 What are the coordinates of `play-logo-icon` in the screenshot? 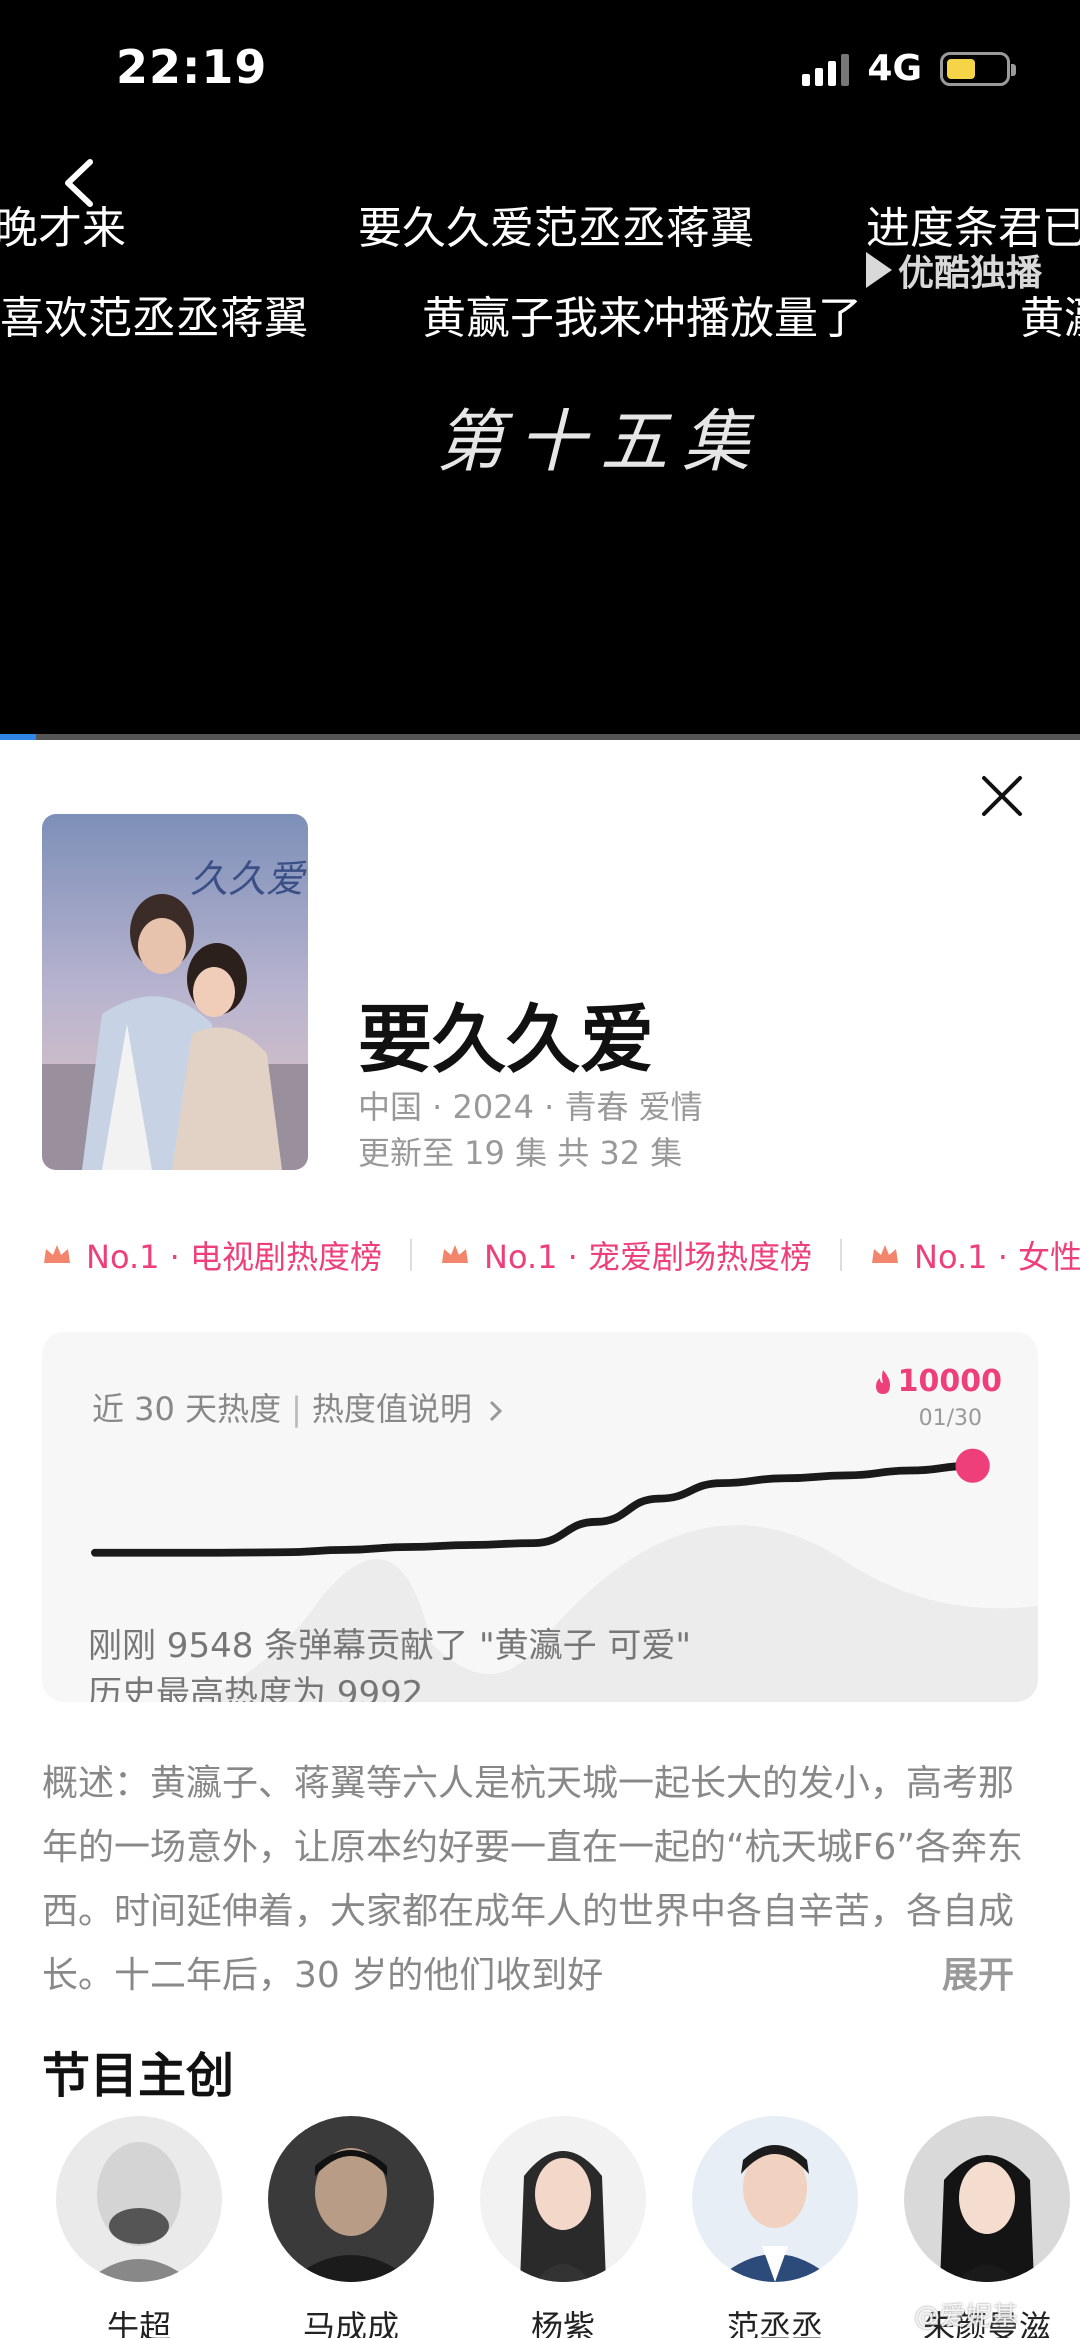 It's located at (879, 270).